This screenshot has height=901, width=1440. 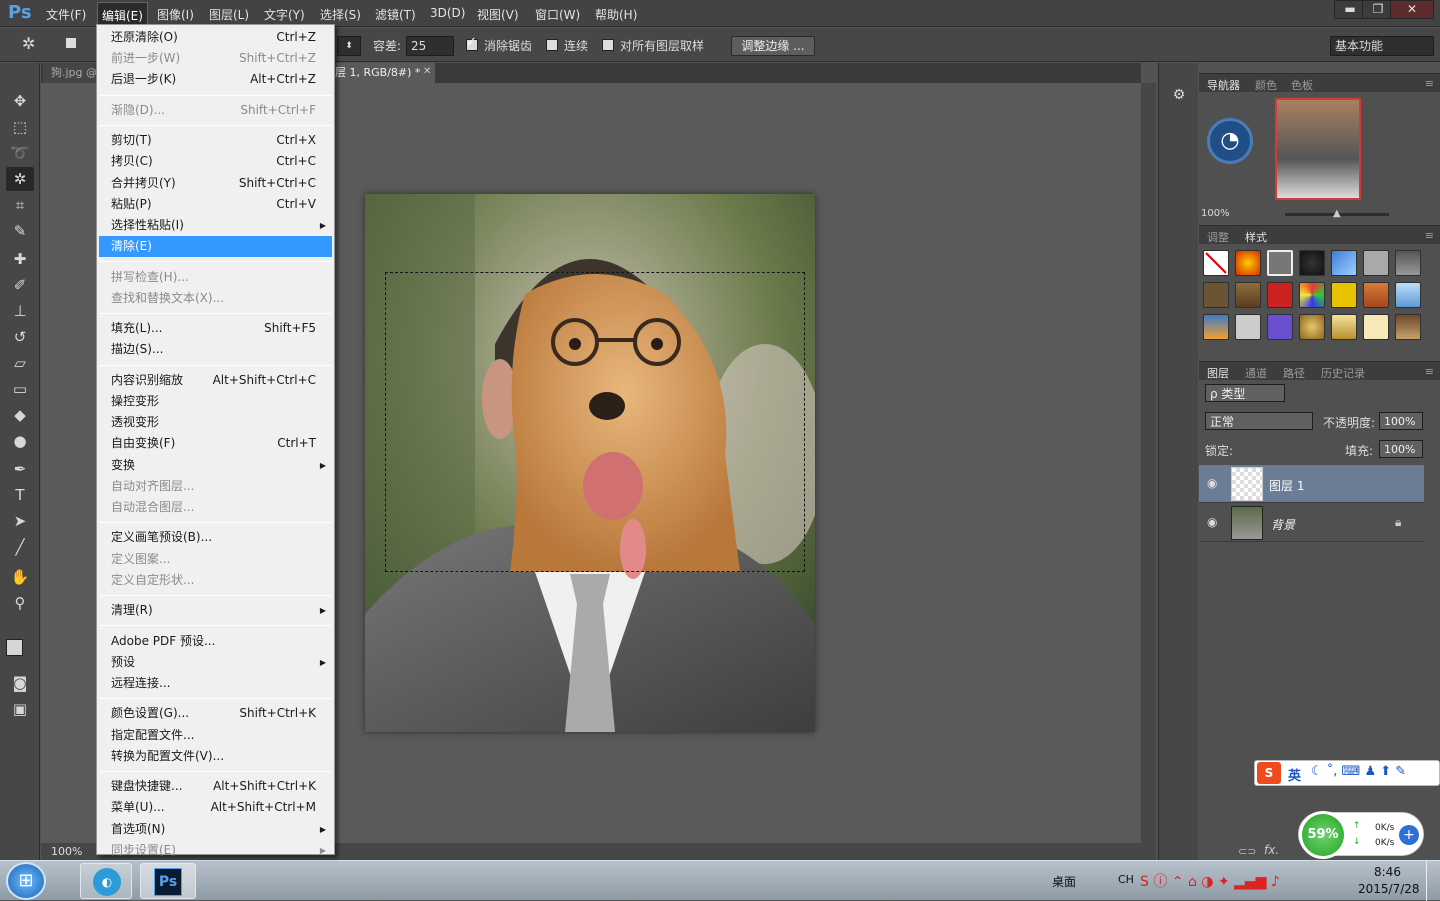 What do you see at coordinates (20, 259) in the screenshot?
I see `healing-brush-icon: ✚` at bounding box center [20, 259].